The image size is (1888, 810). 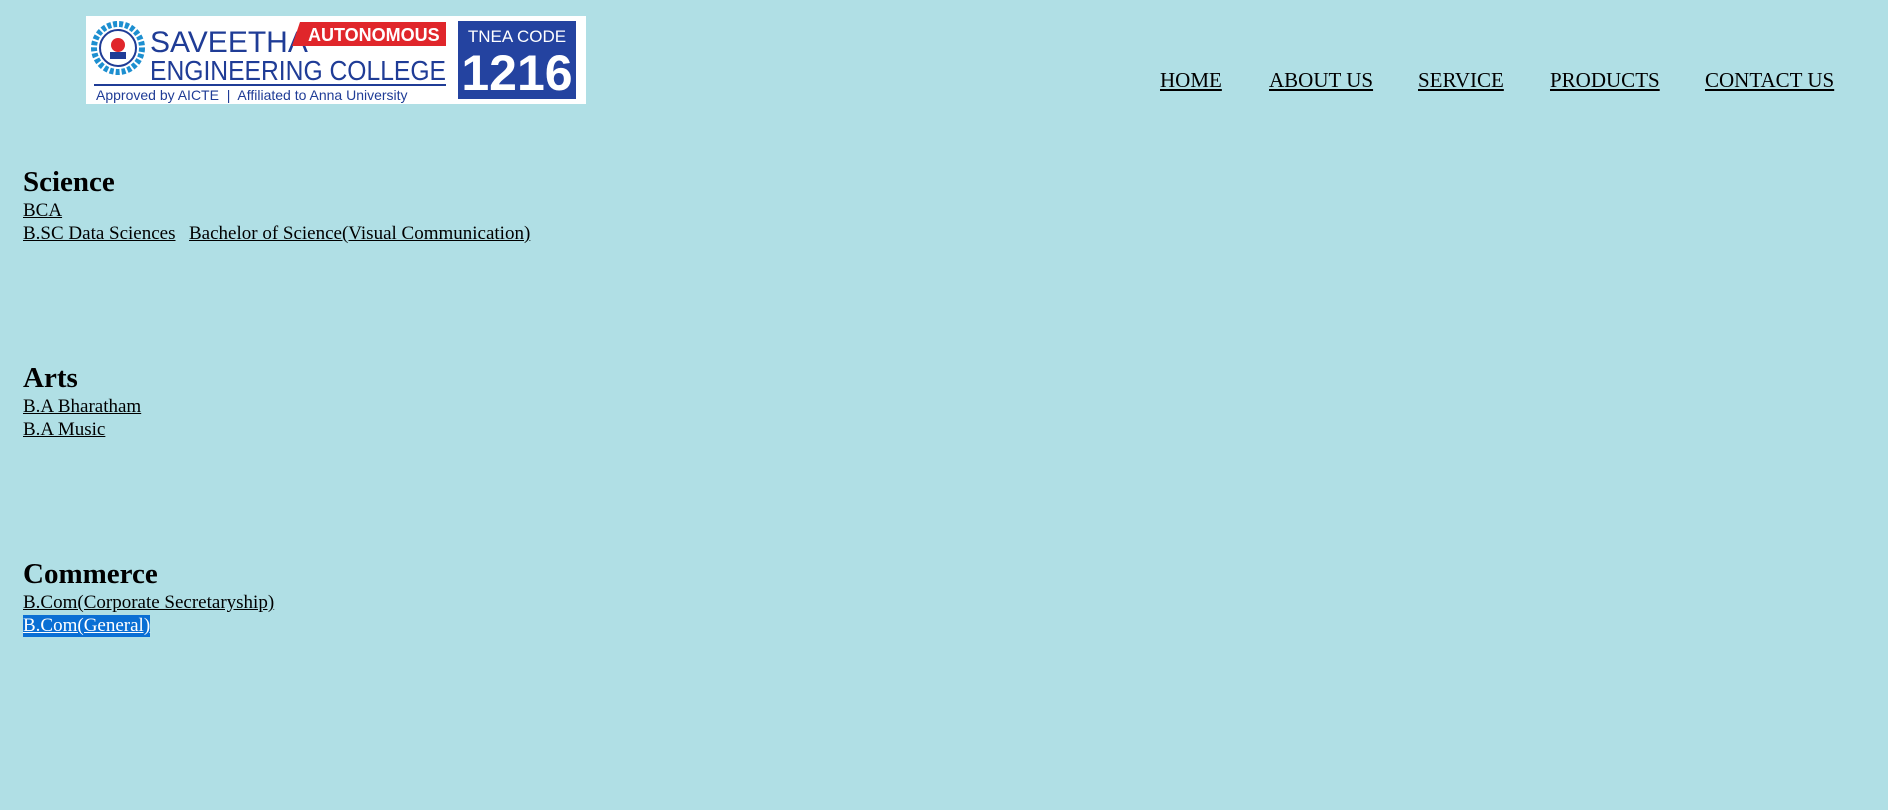 What do you see at coordinates (87, 626) in the screenshot?
I see `link-bcom-general: B.Com(General)` at bounding box center [87, 626].